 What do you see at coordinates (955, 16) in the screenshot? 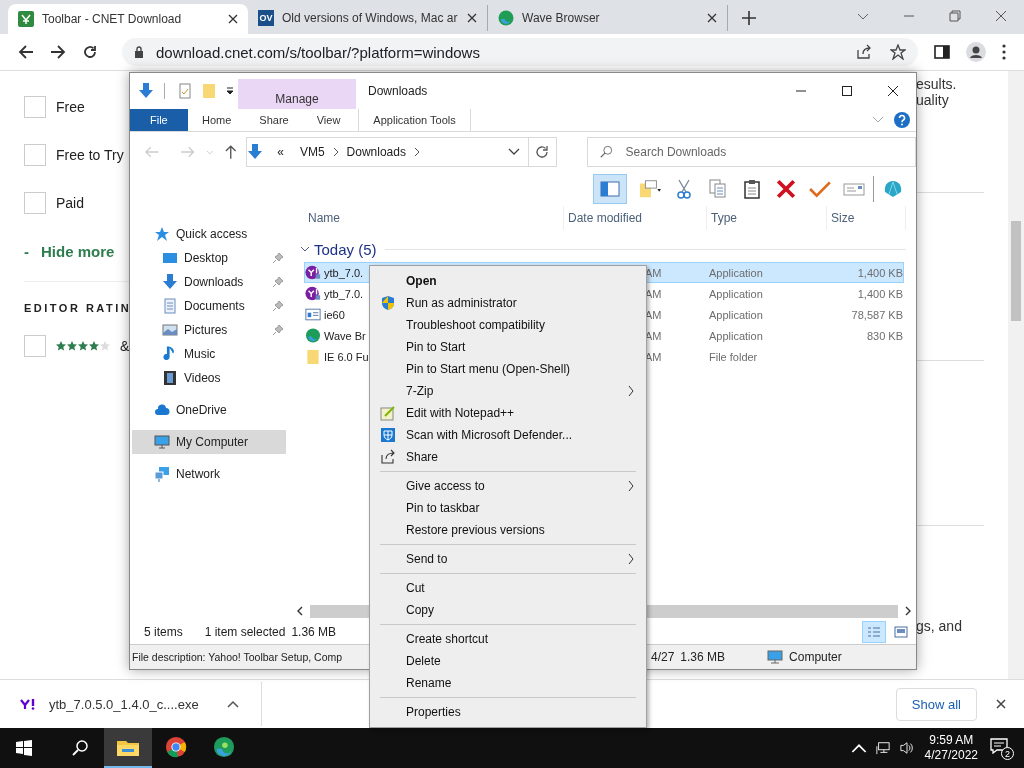
I see `restore-icon` at bounding box center [955, 16].